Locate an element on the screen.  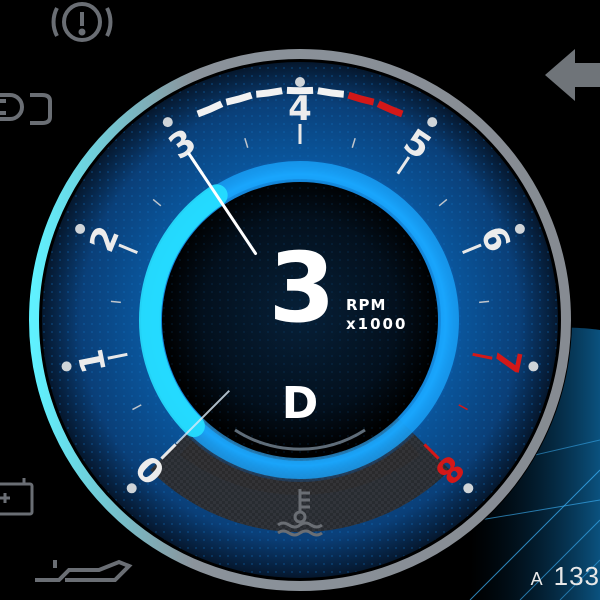
gear-indicator: D is located at coordinates (300, 403).